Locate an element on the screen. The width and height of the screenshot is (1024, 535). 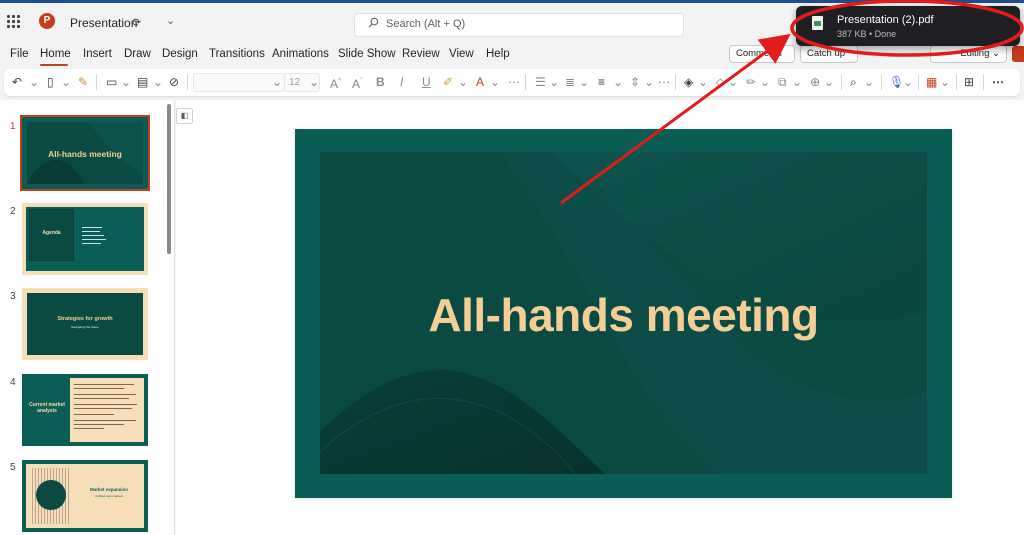
shape-fill-chevron-icon: ⌄ is located at coordinates (733, 82).